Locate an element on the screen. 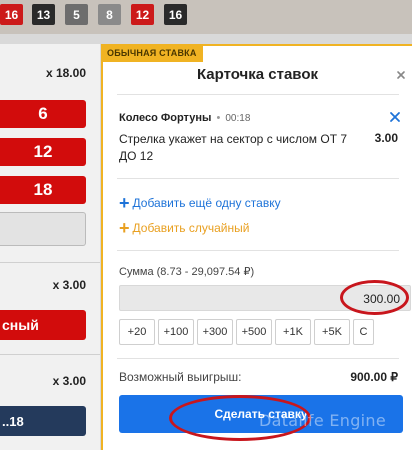 The width and height of the screenshot is (412, 450). add-random-label: Добавить случайный is located at coordinates (191, 228).